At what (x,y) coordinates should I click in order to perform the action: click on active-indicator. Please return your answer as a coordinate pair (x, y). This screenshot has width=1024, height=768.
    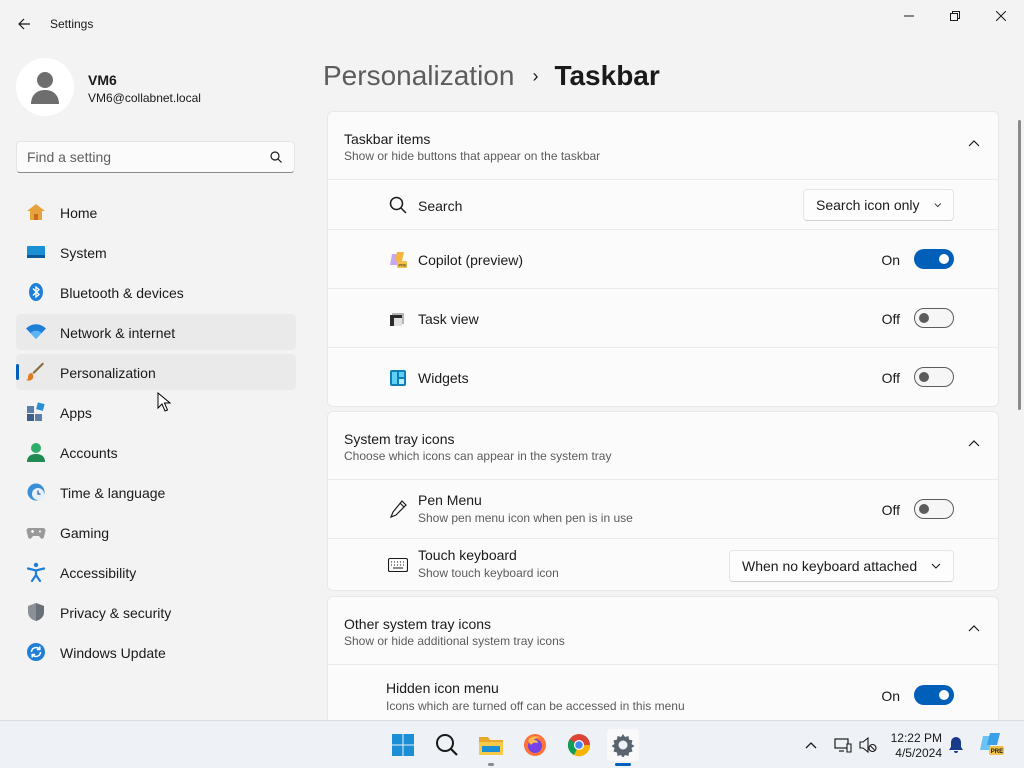
    Looking at the image, I should click on (623, 764).